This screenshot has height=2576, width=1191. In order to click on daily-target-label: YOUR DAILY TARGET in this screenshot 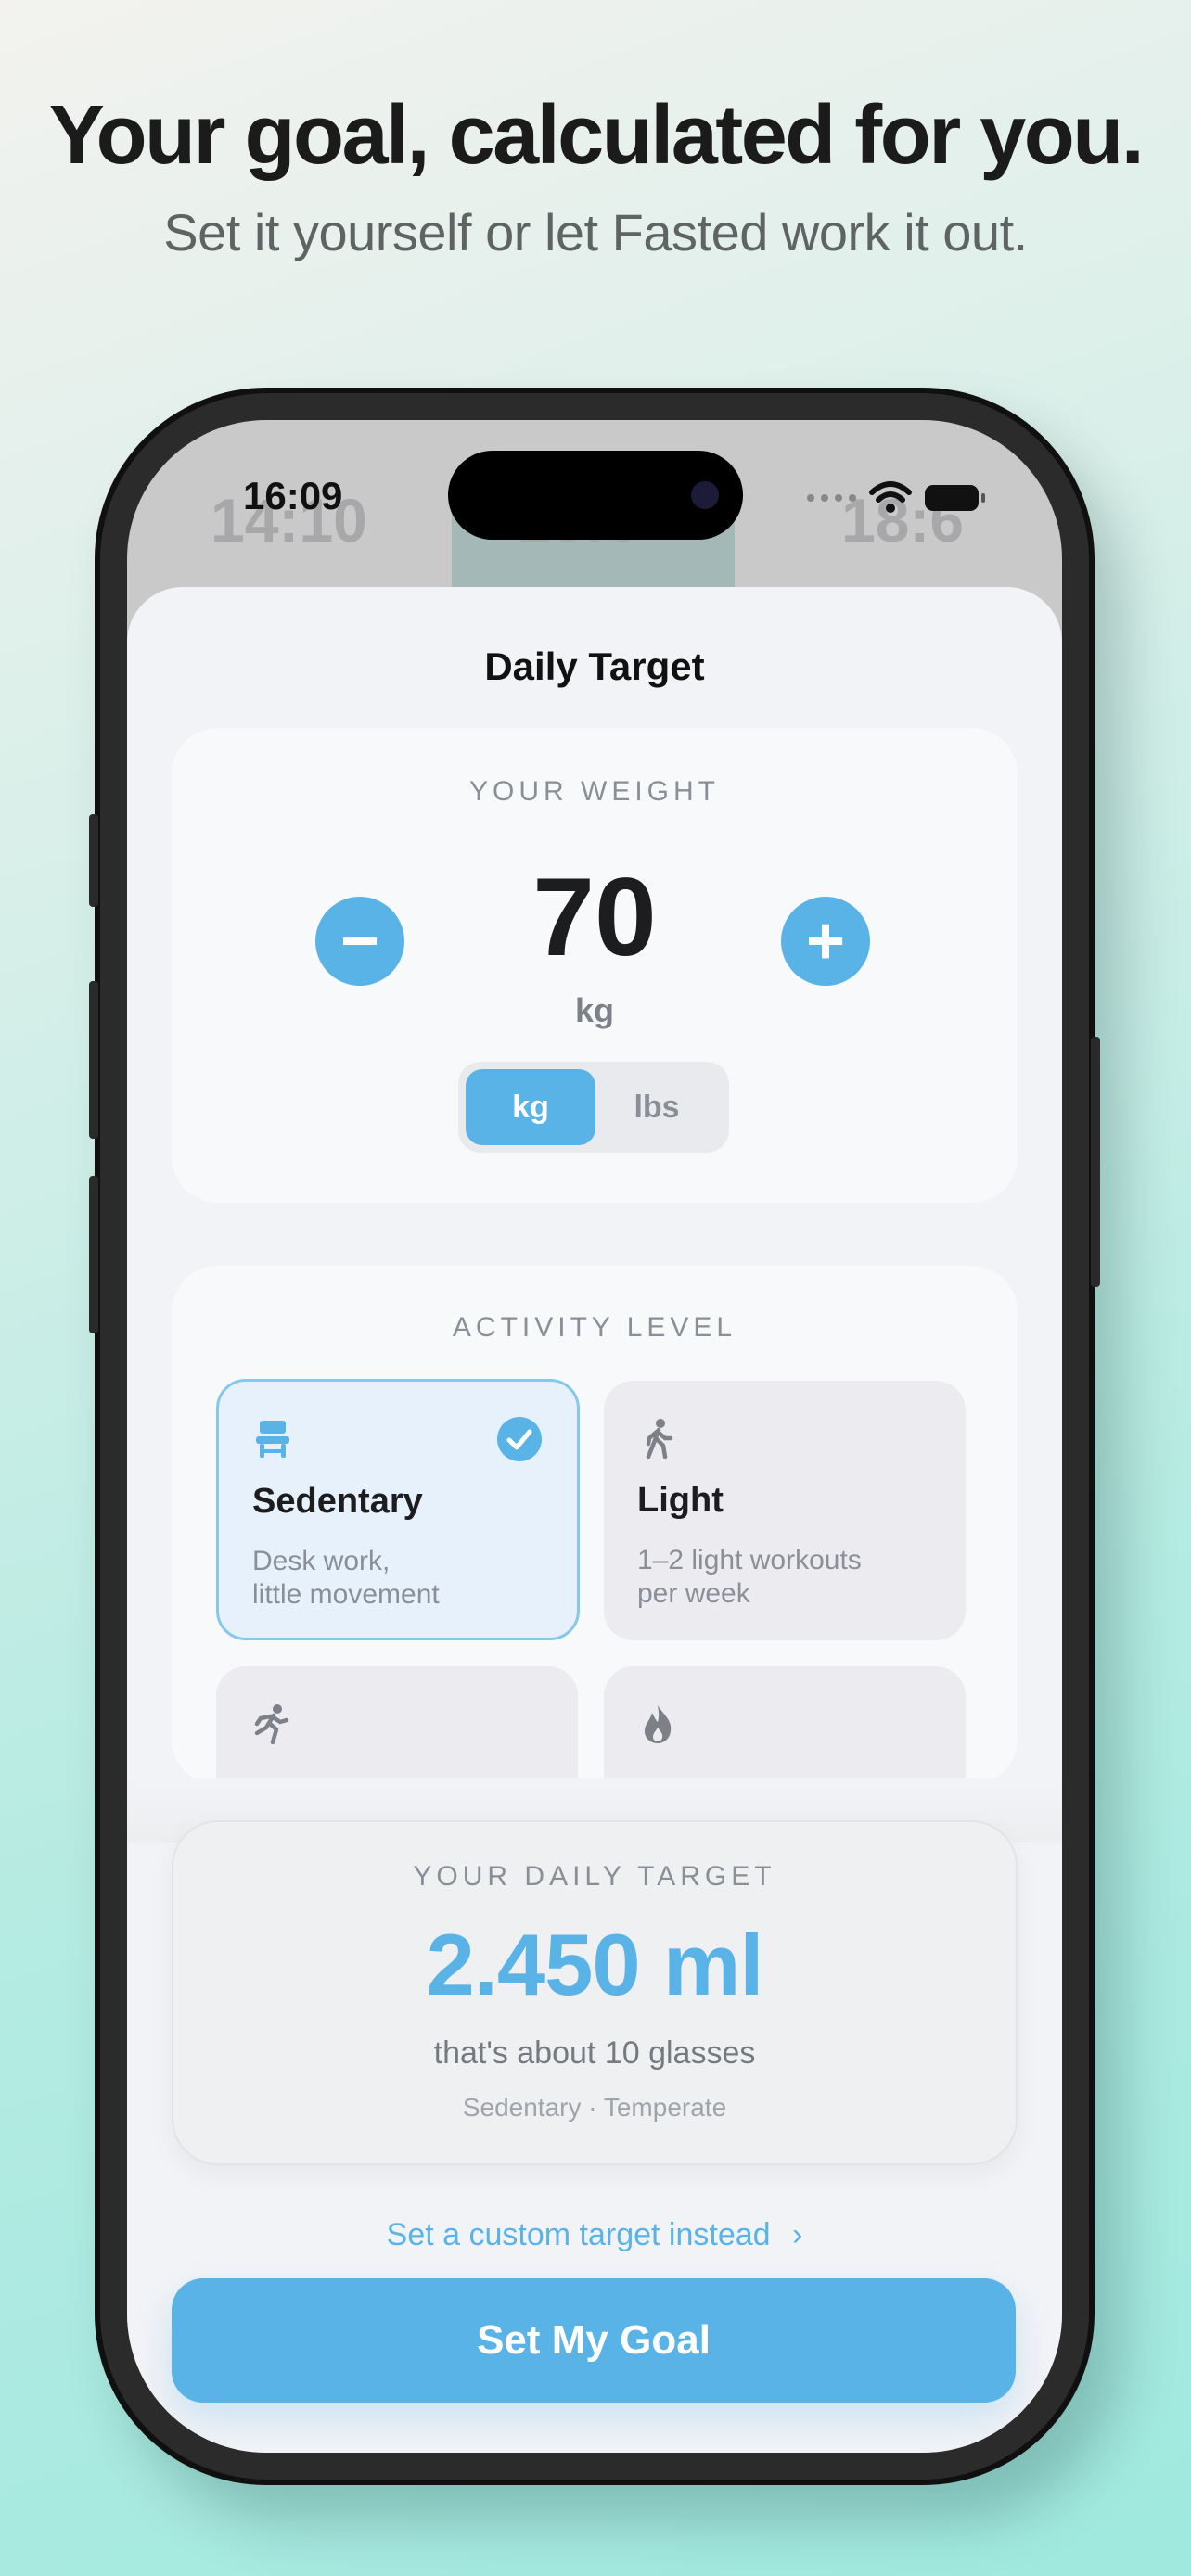, I will do `click(594, 1876)`.